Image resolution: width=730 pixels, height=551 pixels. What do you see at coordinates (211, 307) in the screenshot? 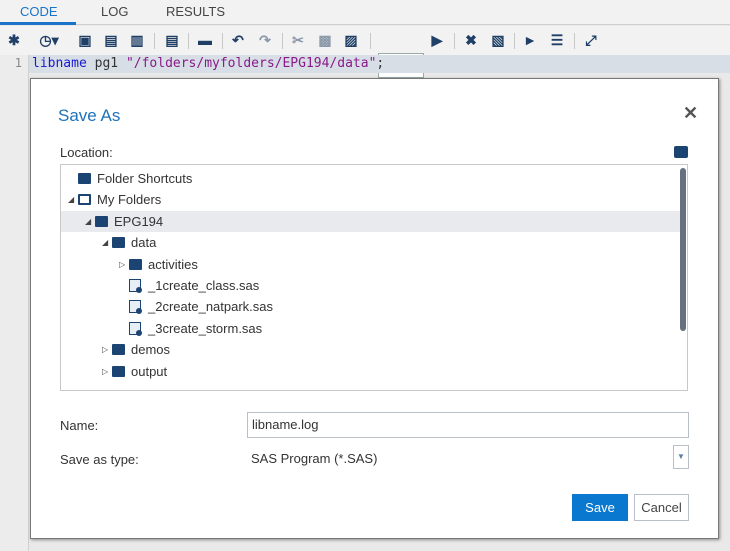
I see `tree-item-label: _2create_natpark.sas` at bounding box center [211, 307].